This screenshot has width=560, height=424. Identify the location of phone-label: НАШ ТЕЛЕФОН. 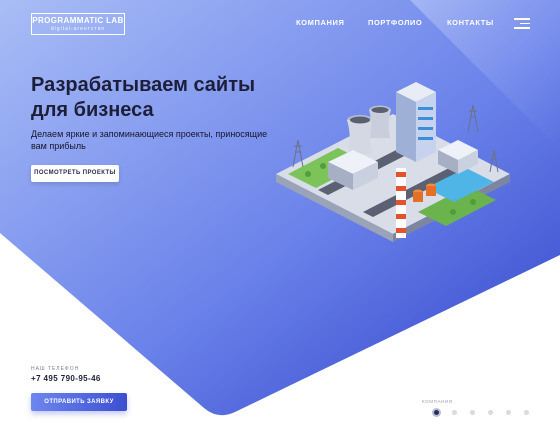
(55, 369).